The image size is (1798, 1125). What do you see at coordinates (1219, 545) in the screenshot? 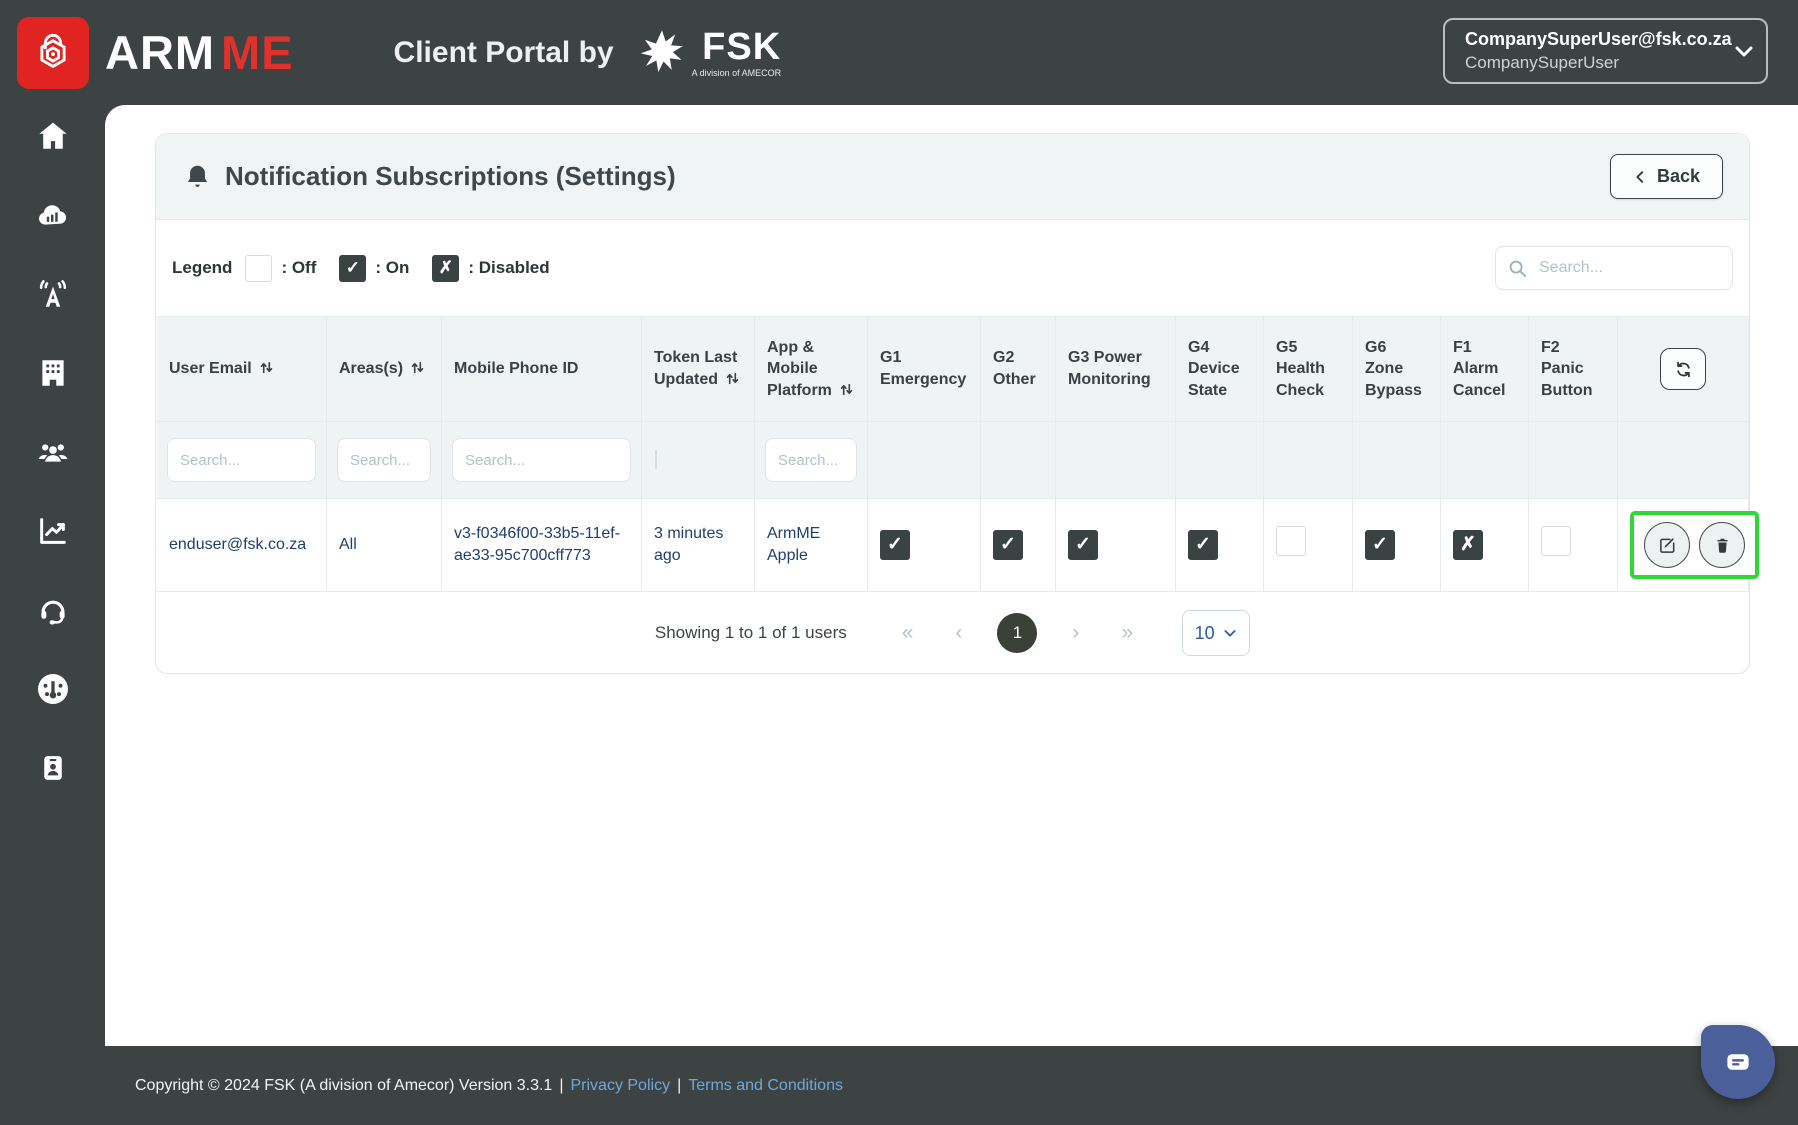
I see `cell-g4-device-state: ✓` at bounding box center [1219, 545].